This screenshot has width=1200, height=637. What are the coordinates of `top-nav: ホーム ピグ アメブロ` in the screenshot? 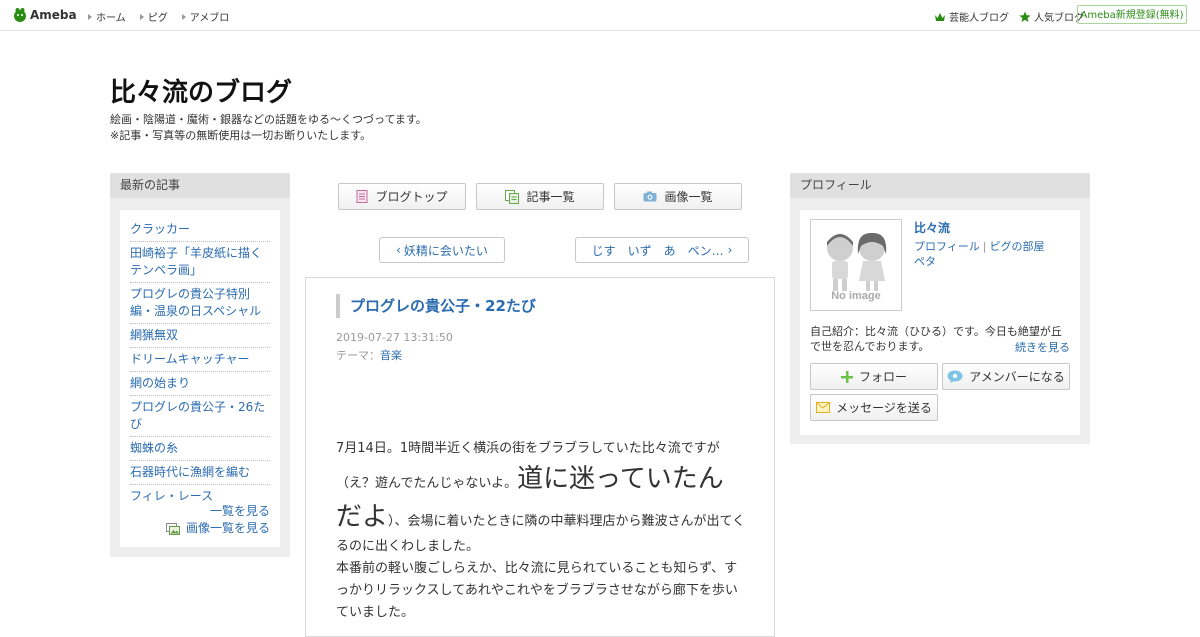 It's located at (165, 16).